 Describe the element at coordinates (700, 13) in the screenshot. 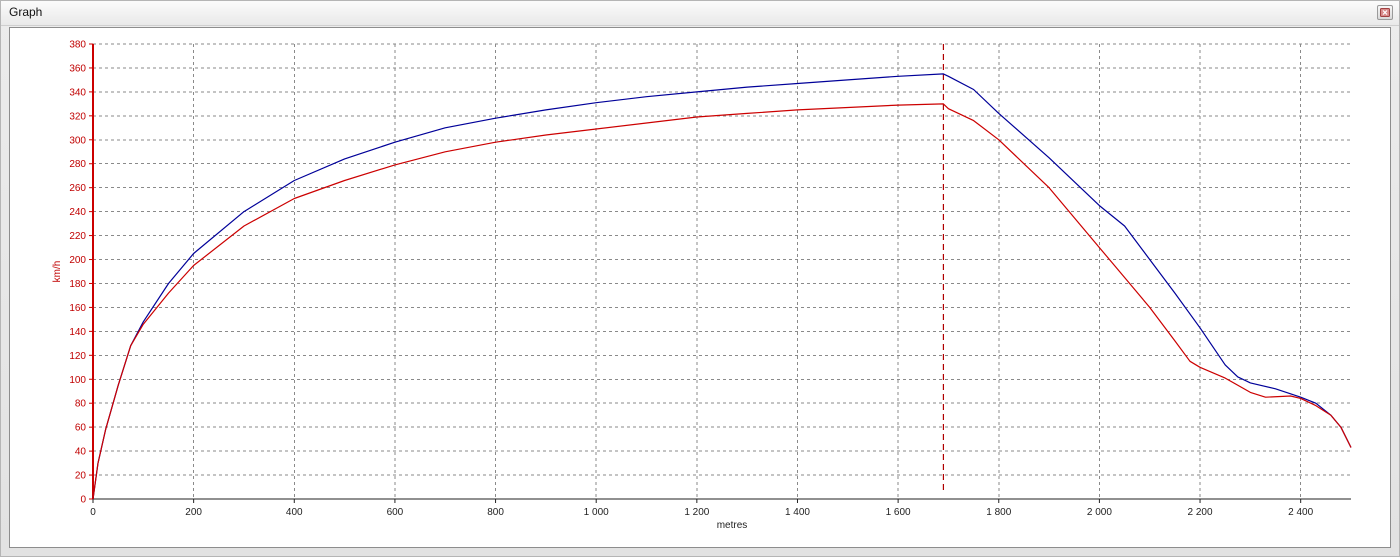

I see `title-bar: Graph` at that location.